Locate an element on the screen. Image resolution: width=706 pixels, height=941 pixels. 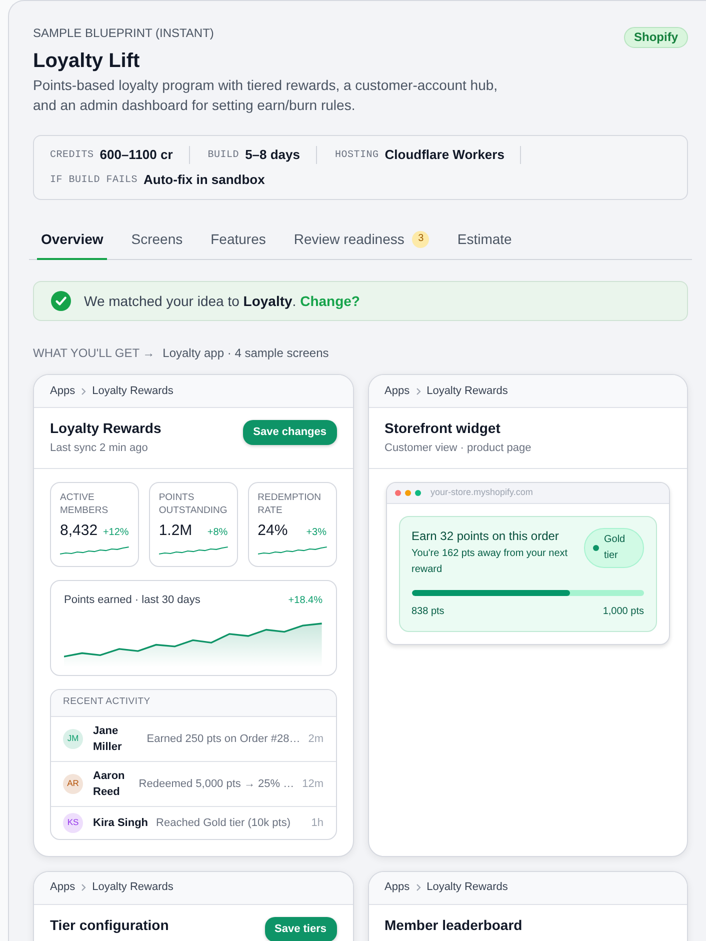
stat-change: +8% is located at coordinates (217, 533).